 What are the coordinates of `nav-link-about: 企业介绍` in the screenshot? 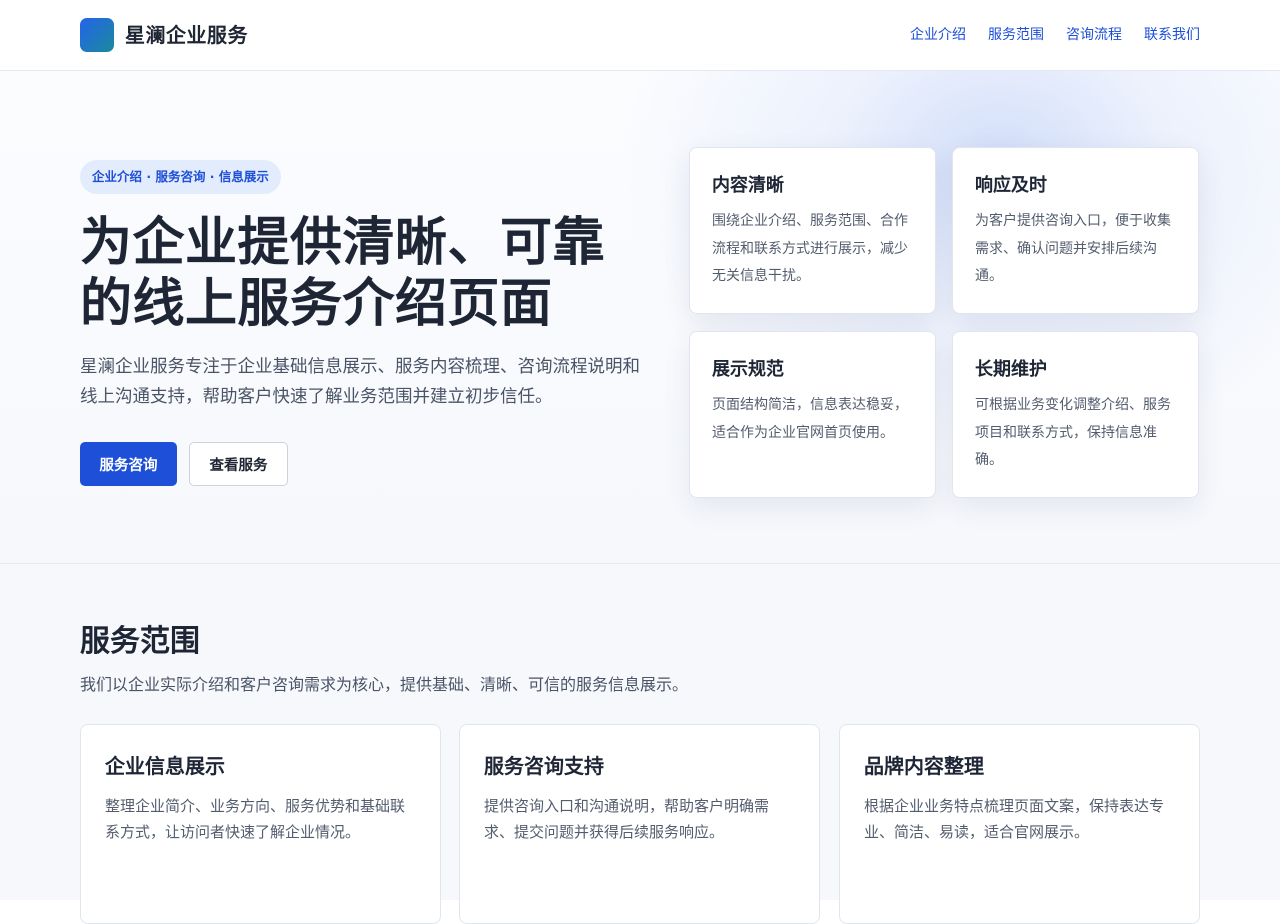 It's located at (938, 35).